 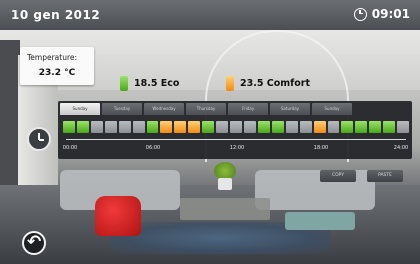 I want to click on eco-label: 18.5 Eco, so click(x=157, y=83).